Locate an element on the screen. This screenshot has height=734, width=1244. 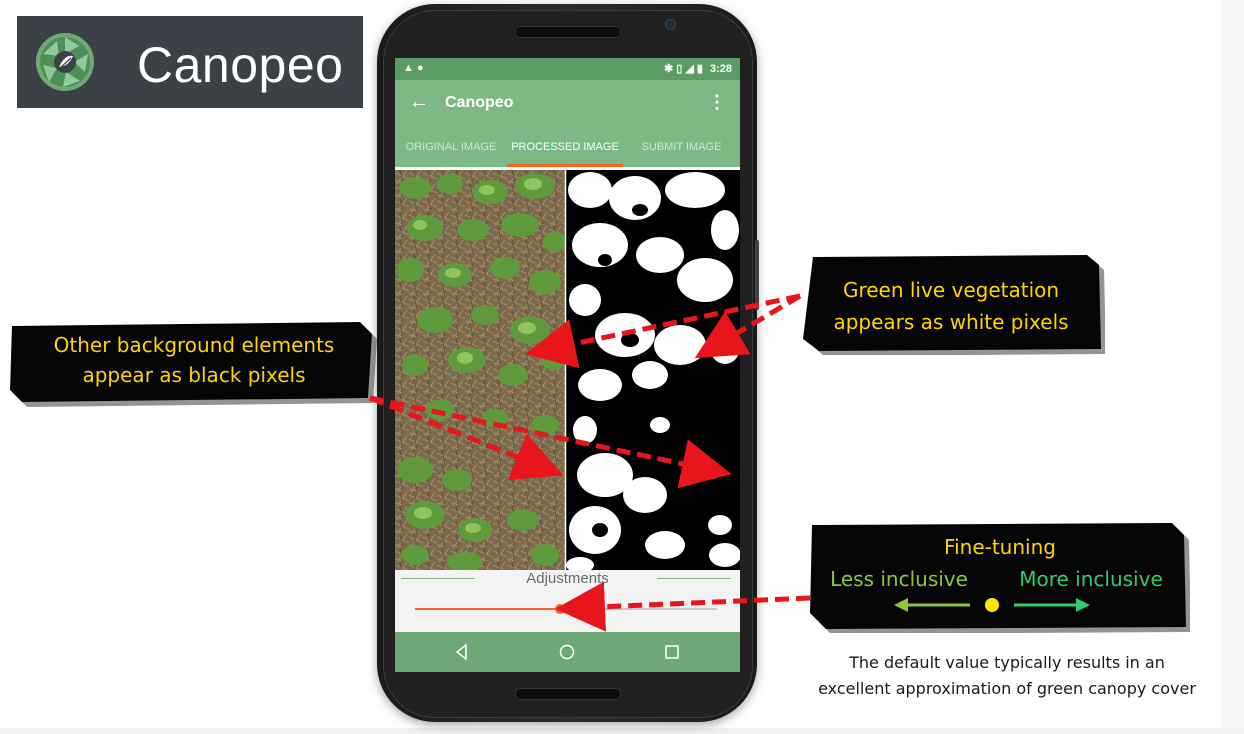
phone-side-button is located at coordinates (757, 275).